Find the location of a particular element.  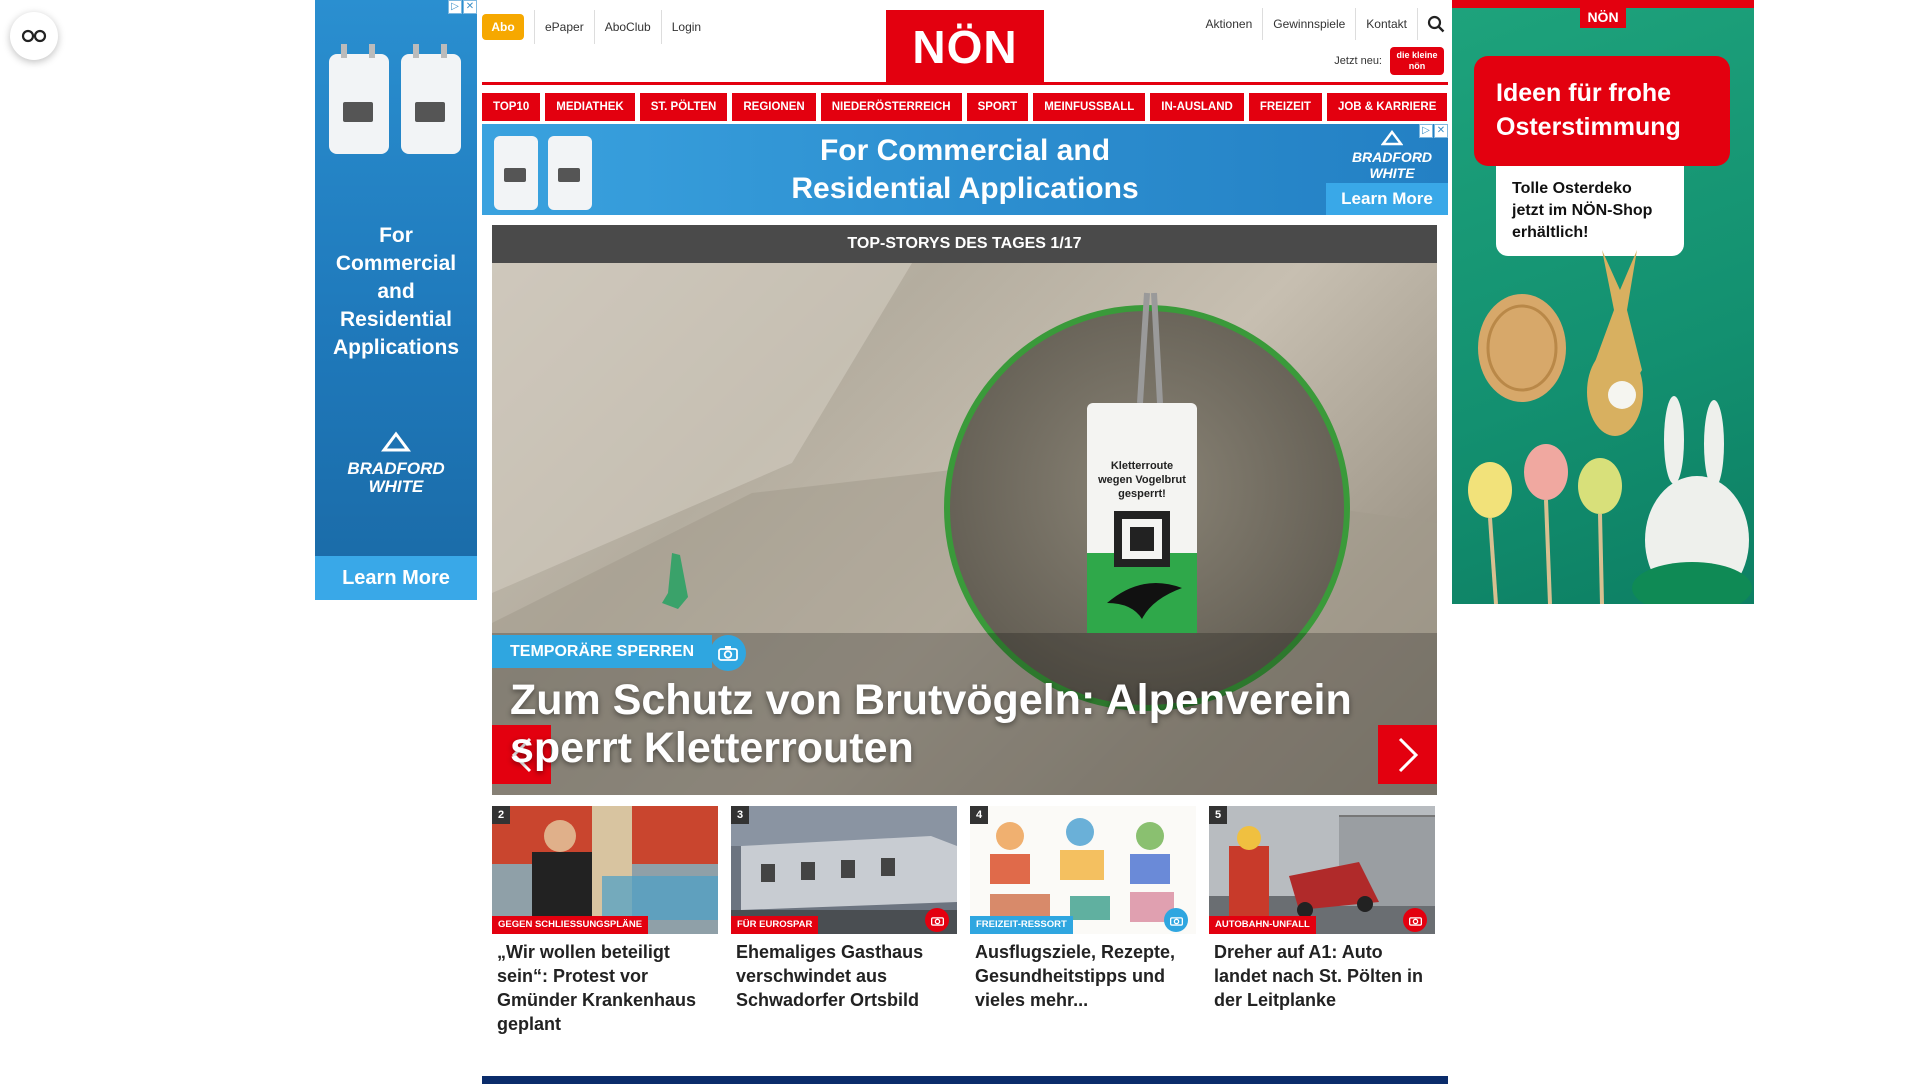

slider-title: TOP-STORYS DES TAGES 1/17 is located at coordinates (964, 244).